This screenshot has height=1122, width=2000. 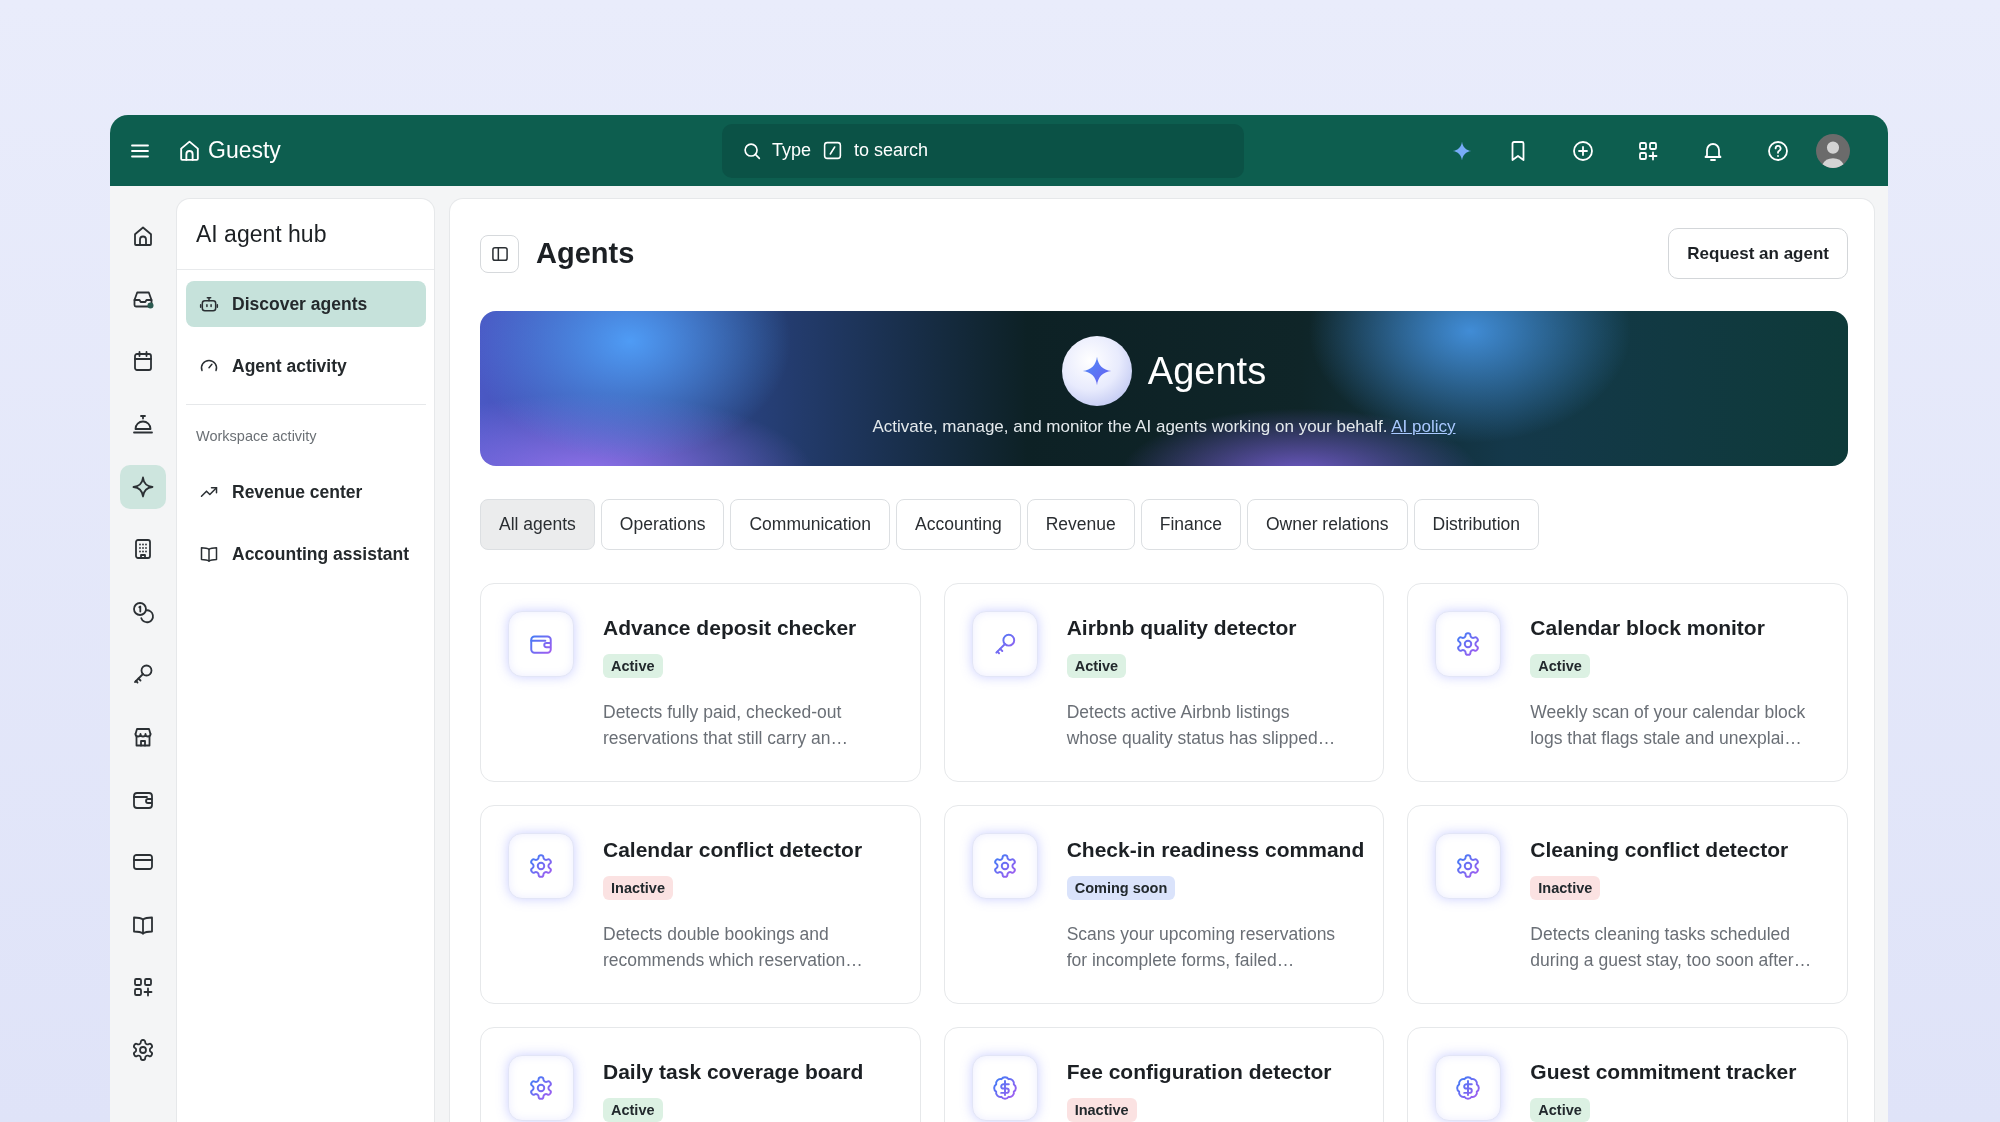 I want to click on section-heading: Workspace activity, so click(x=257, y=436).